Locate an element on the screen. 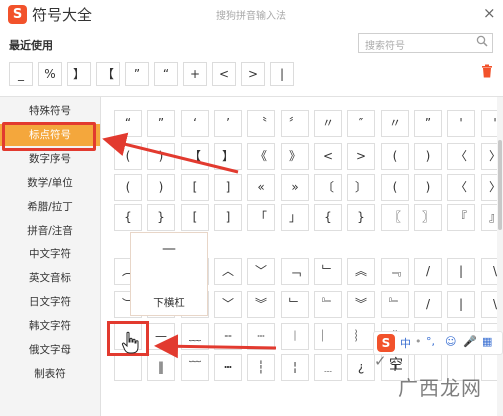 The height and width of the screenshot is (416, 503). symbol-cell: 〕 is located at coordinates (361, 187).